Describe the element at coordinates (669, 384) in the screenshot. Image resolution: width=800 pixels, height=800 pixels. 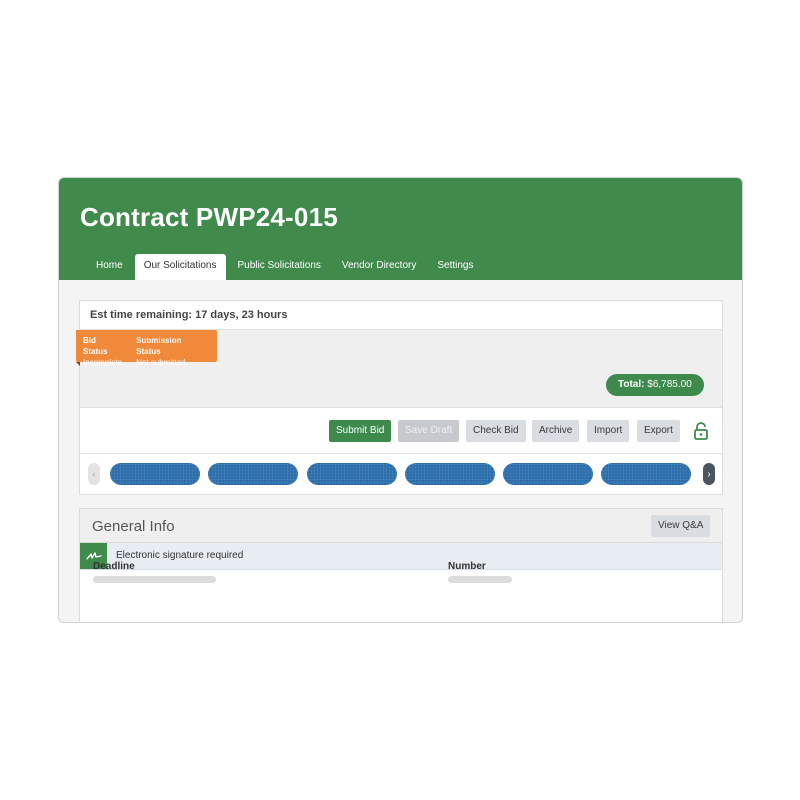
I see `total-value: $6,785.00` at that location.